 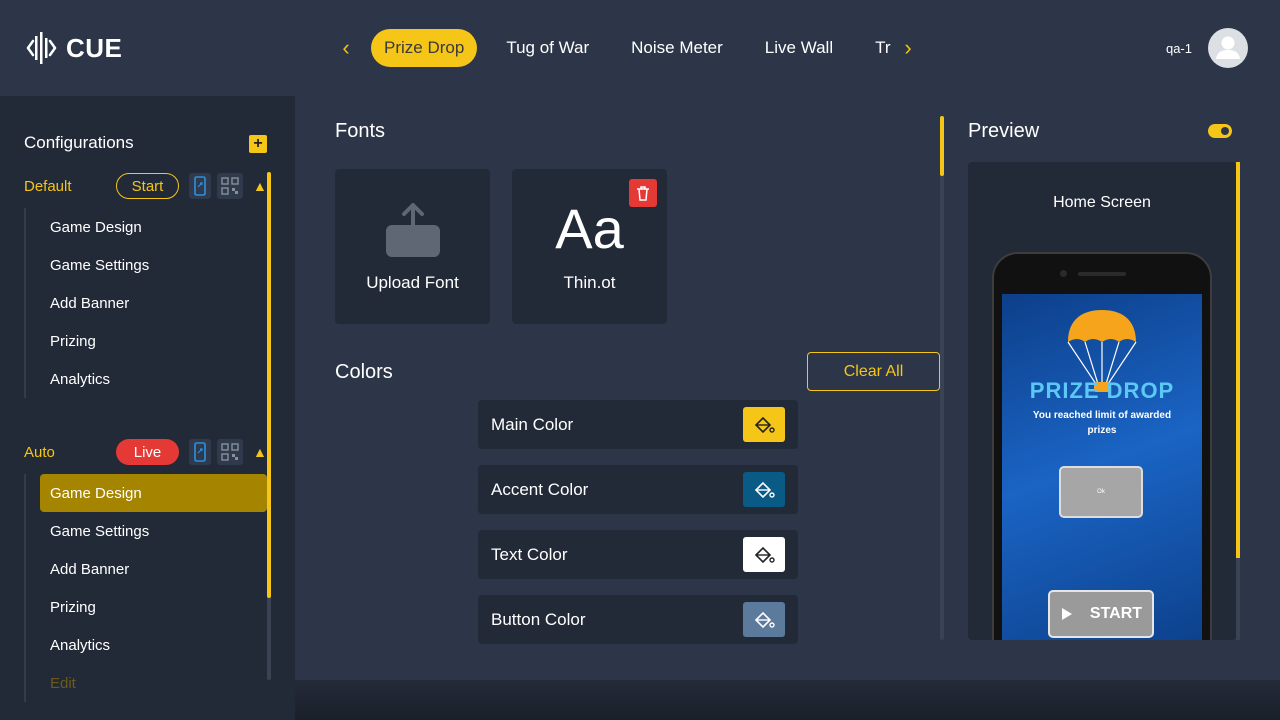 I want to click on preview-scrollbar, so click(x=1238, y=401).